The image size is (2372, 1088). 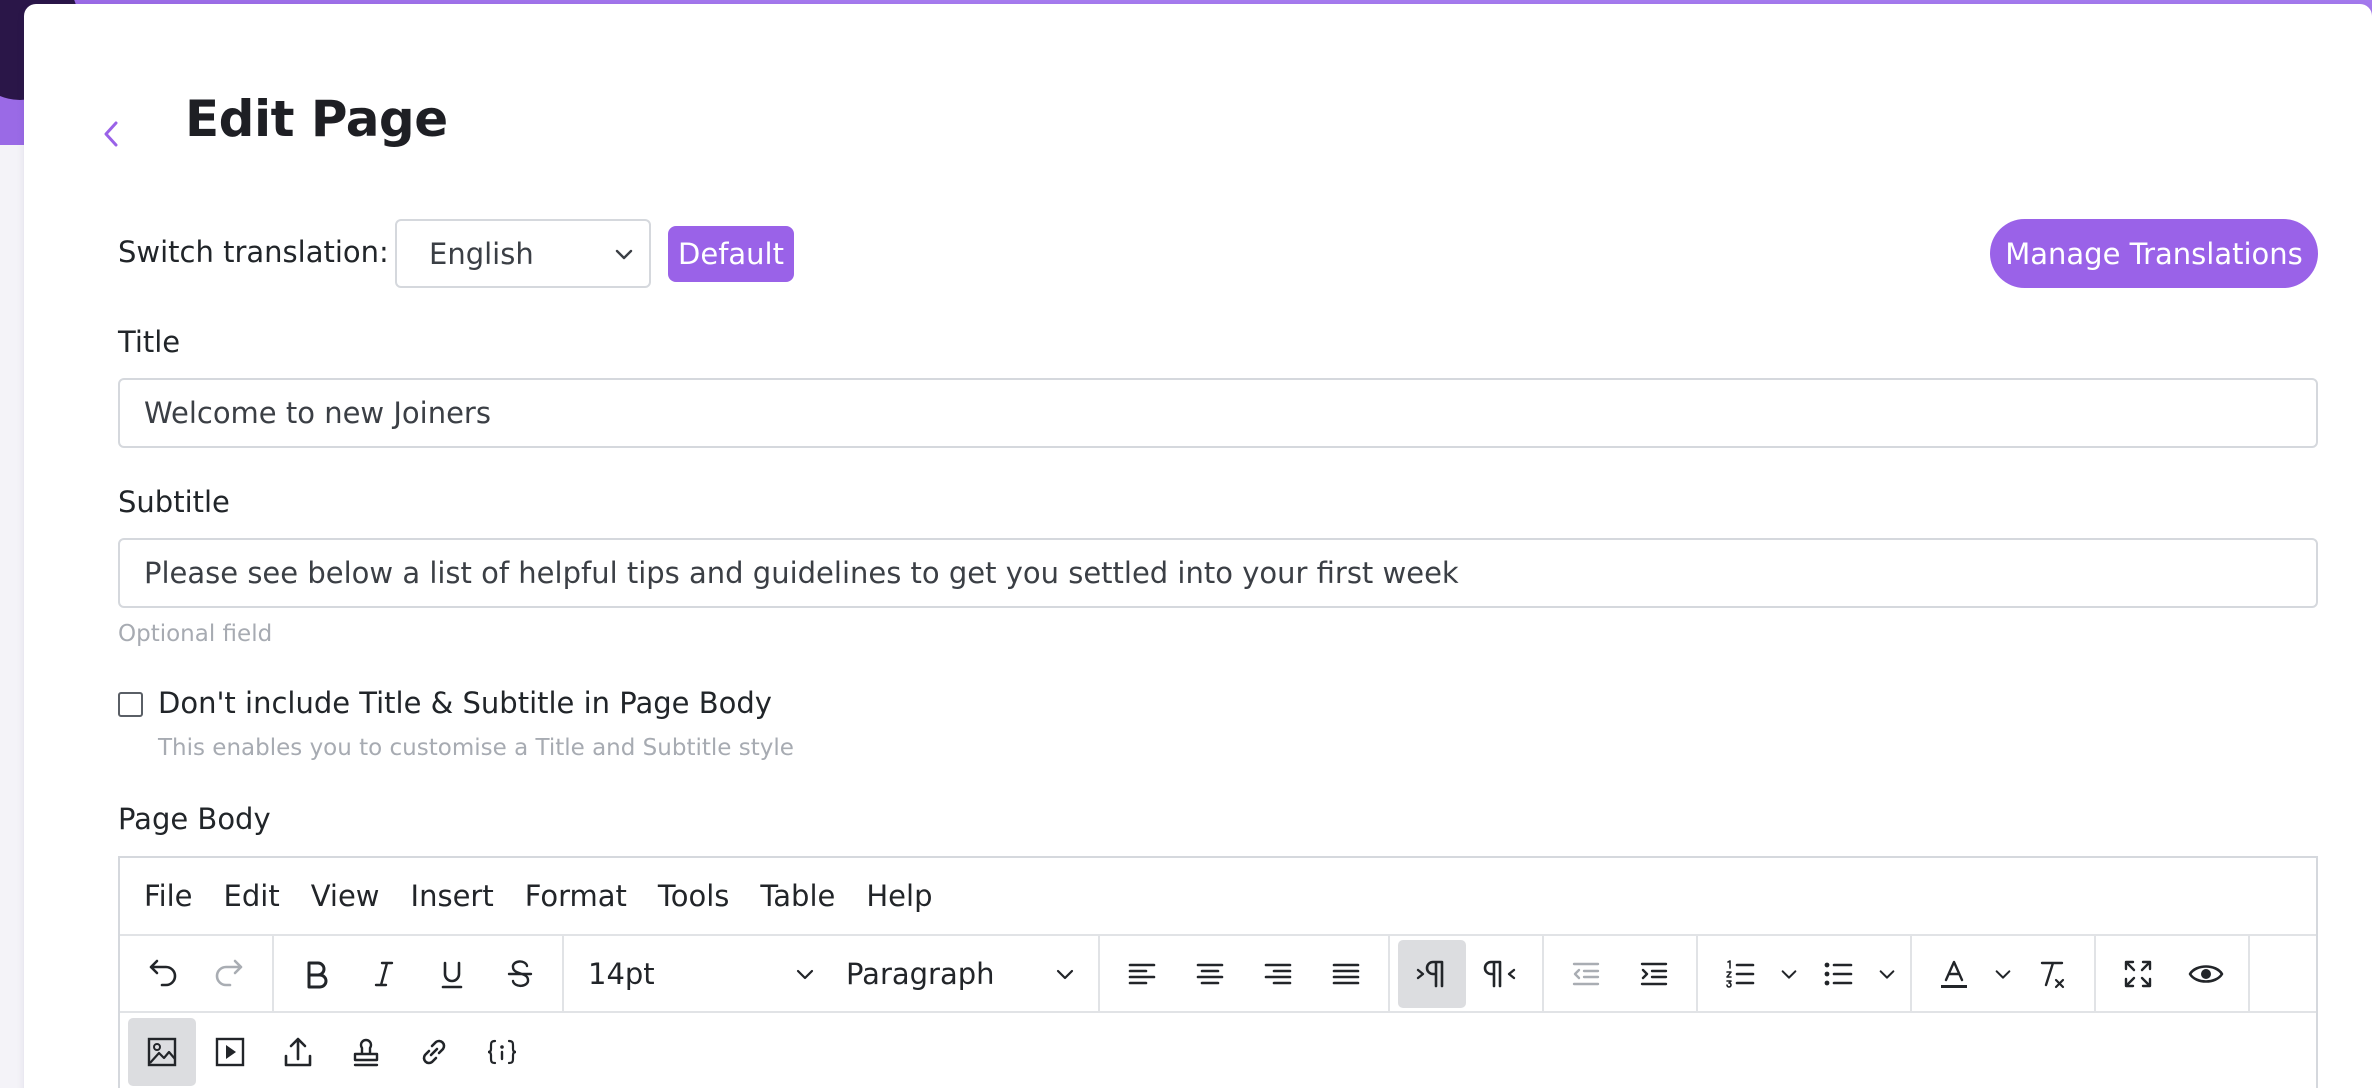 I want to click on align-right-button, so click(x=1278, y=974).